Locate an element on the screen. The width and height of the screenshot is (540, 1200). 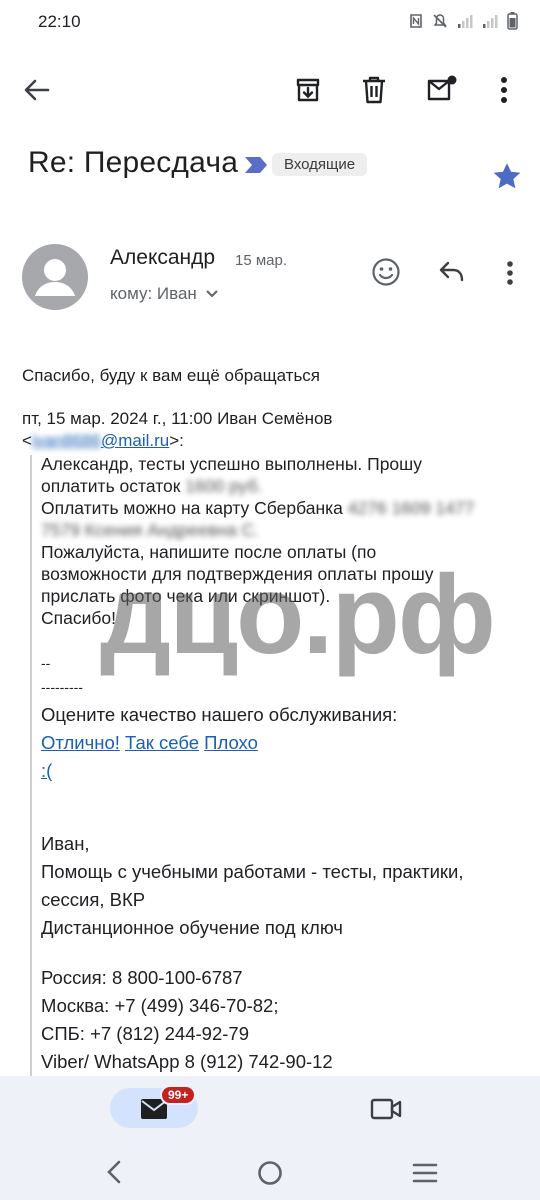
phone-spb: СПБ: +7 (812) 244-92-79 is located at coordinates (145, 1033).